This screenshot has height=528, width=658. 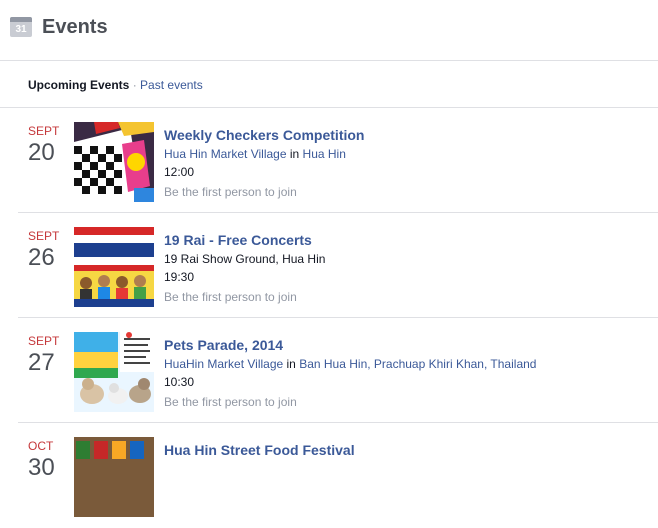 What do you see at coordinates (329, 30) in the screenshot?
I see `page-header: 31 Events` at bounding box center [329, 30].